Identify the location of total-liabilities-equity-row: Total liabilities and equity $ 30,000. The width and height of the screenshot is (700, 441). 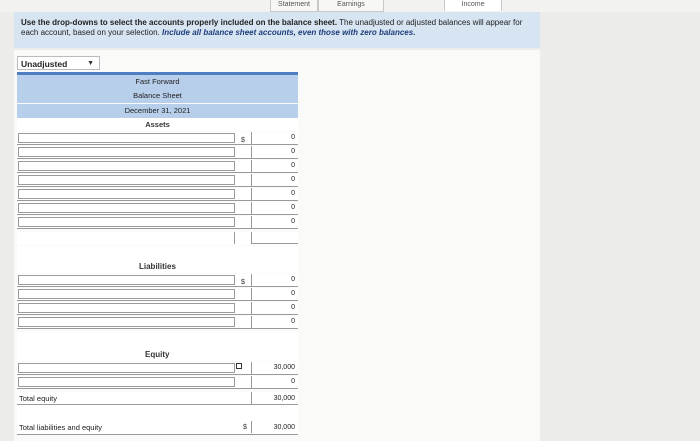
(157, 428).